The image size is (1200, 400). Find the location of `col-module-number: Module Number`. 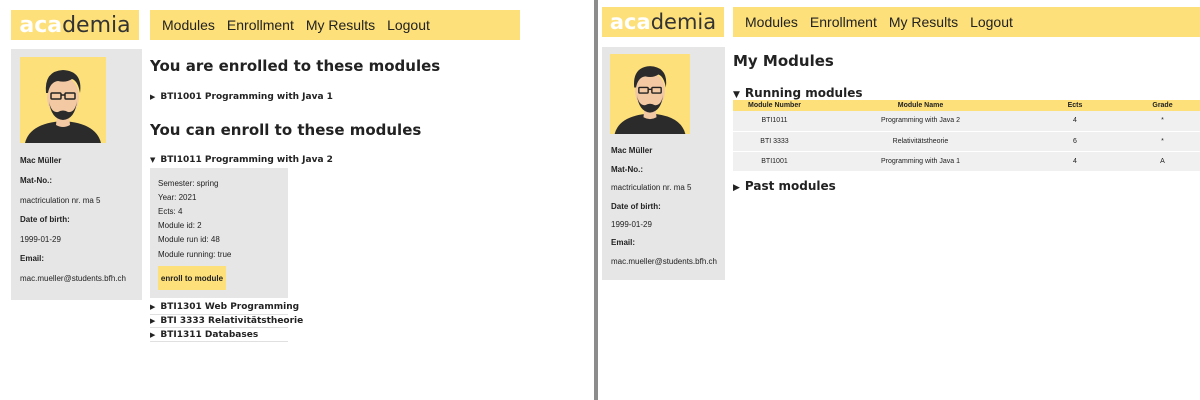

col-module-number: Module Number is located at coordinates (774, 105).